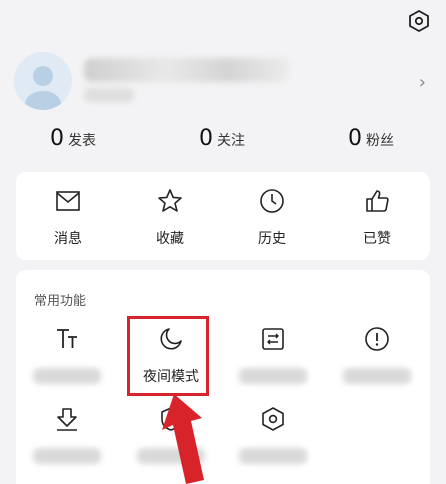  I want to click on mail-icon, so click(68, 201).